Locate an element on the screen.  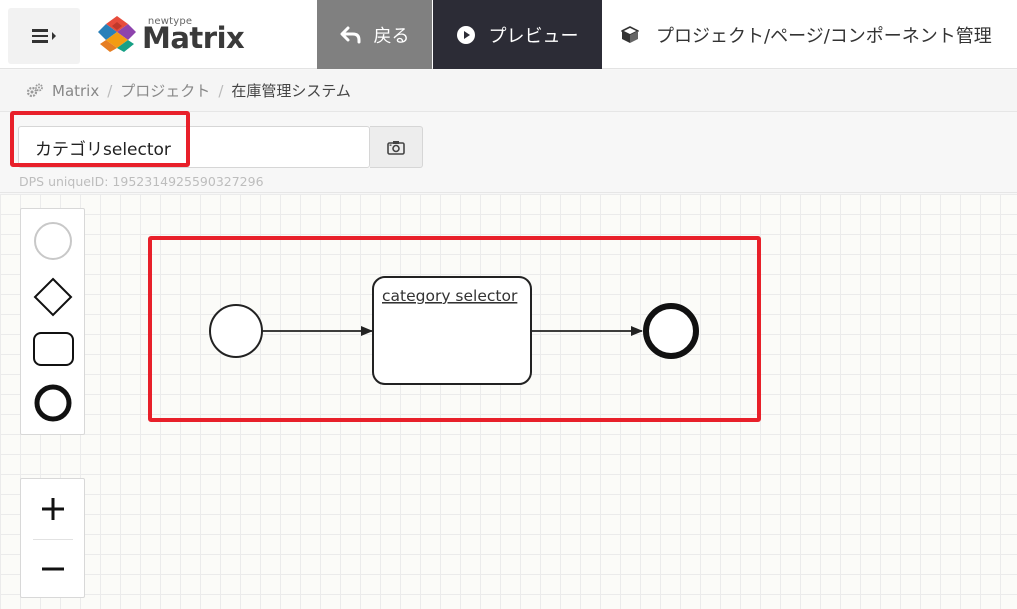
end-event is located at coordinates (671, 331).